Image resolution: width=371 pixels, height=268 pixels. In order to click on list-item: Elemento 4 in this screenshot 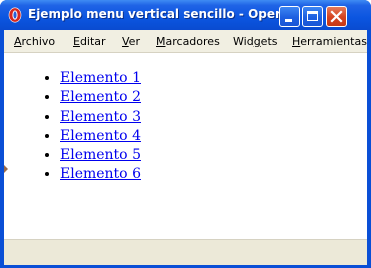, I will do `click(100, 136)`.